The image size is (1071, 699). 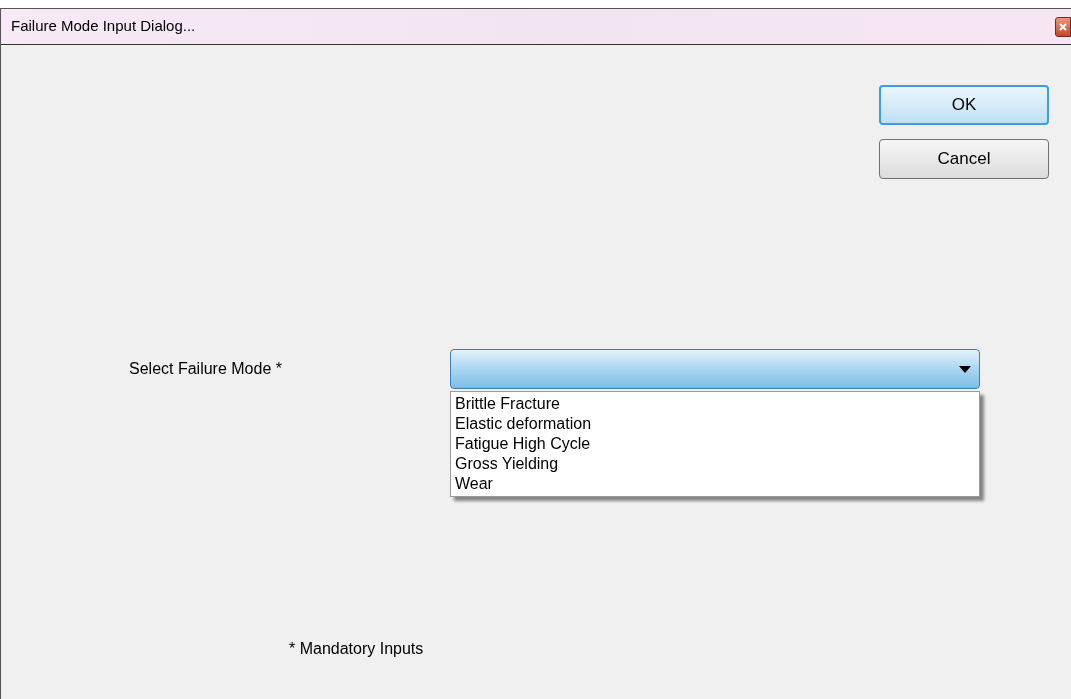 What do you see at coordinates (964, 159) in the screenshot?
I see `cancel-button: Cancel` at bounding box center [964, 159].